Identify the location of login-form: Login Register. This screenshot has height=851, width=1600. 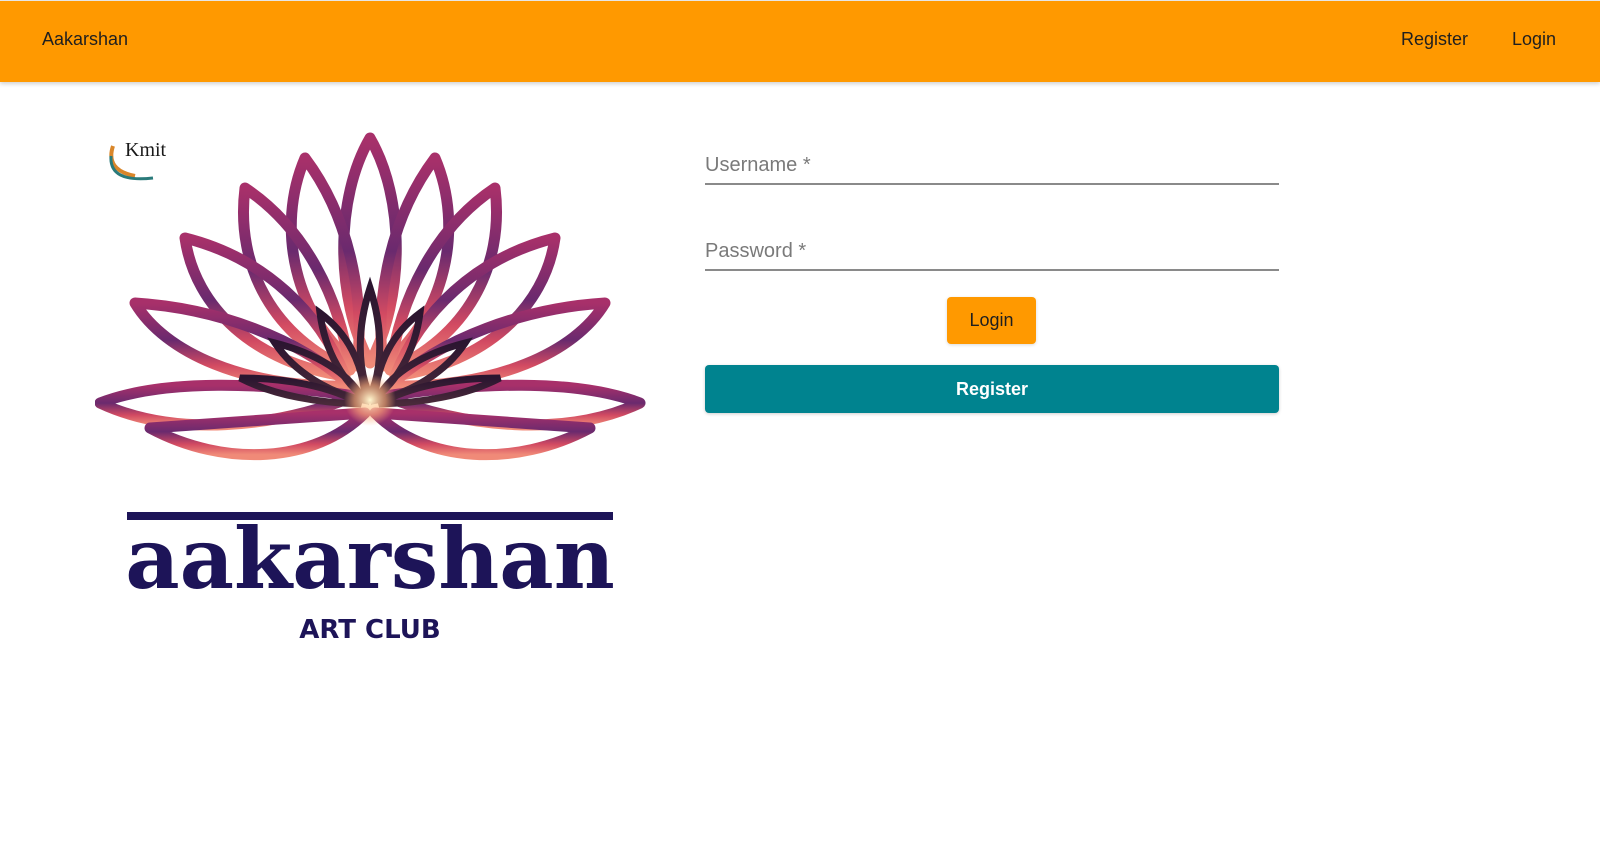
(992, 276).